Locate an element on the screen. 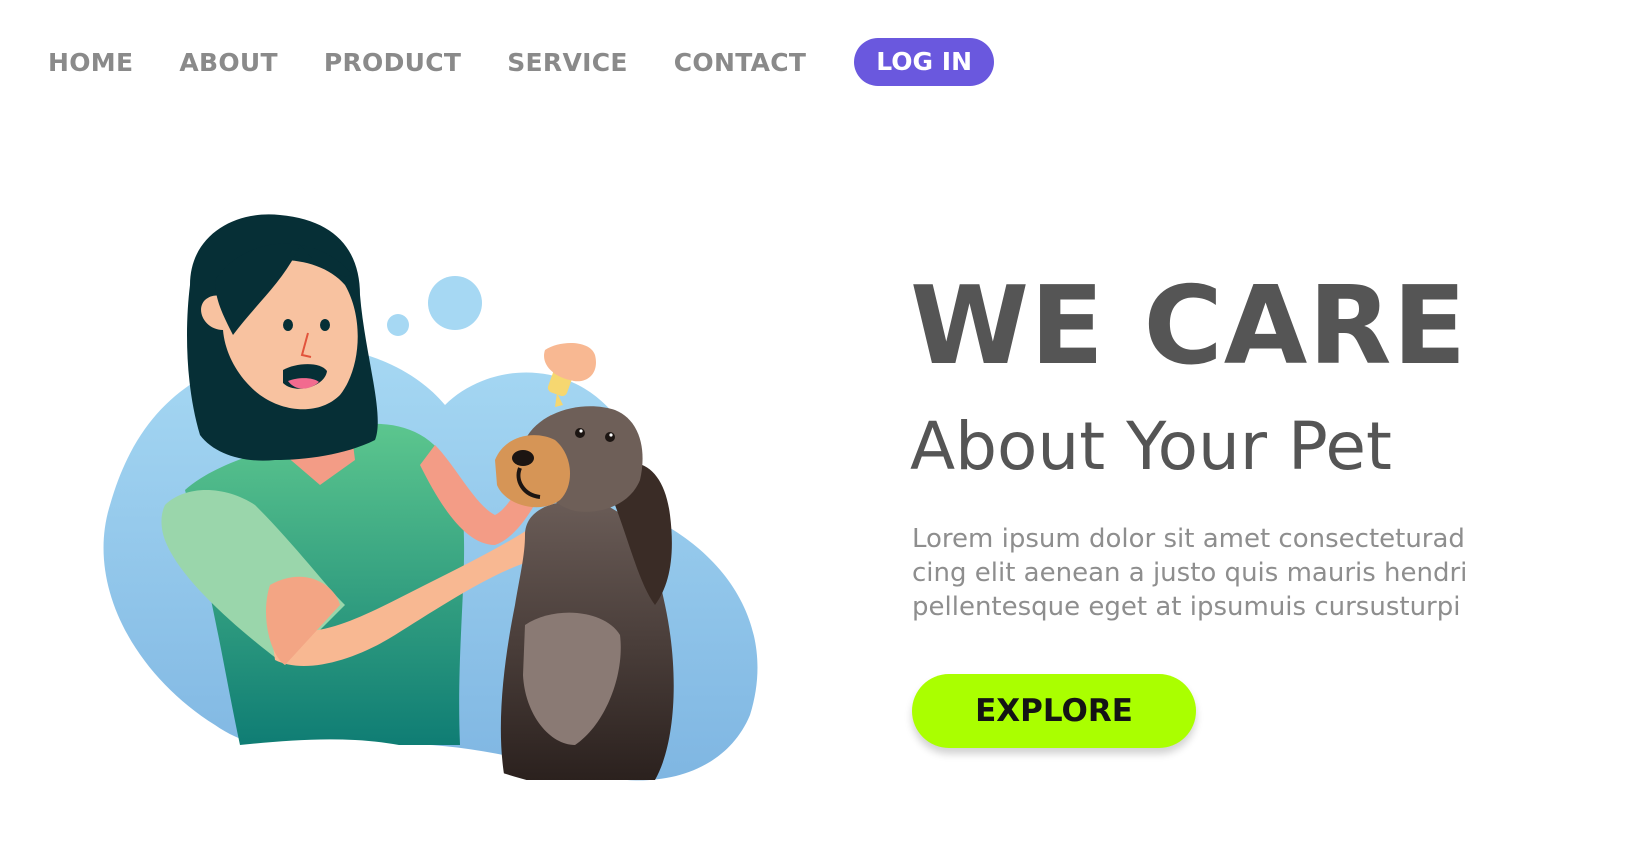 The image size is (1650, 841). explore-button: EXPLORE is located at coordinates (1054, 711).